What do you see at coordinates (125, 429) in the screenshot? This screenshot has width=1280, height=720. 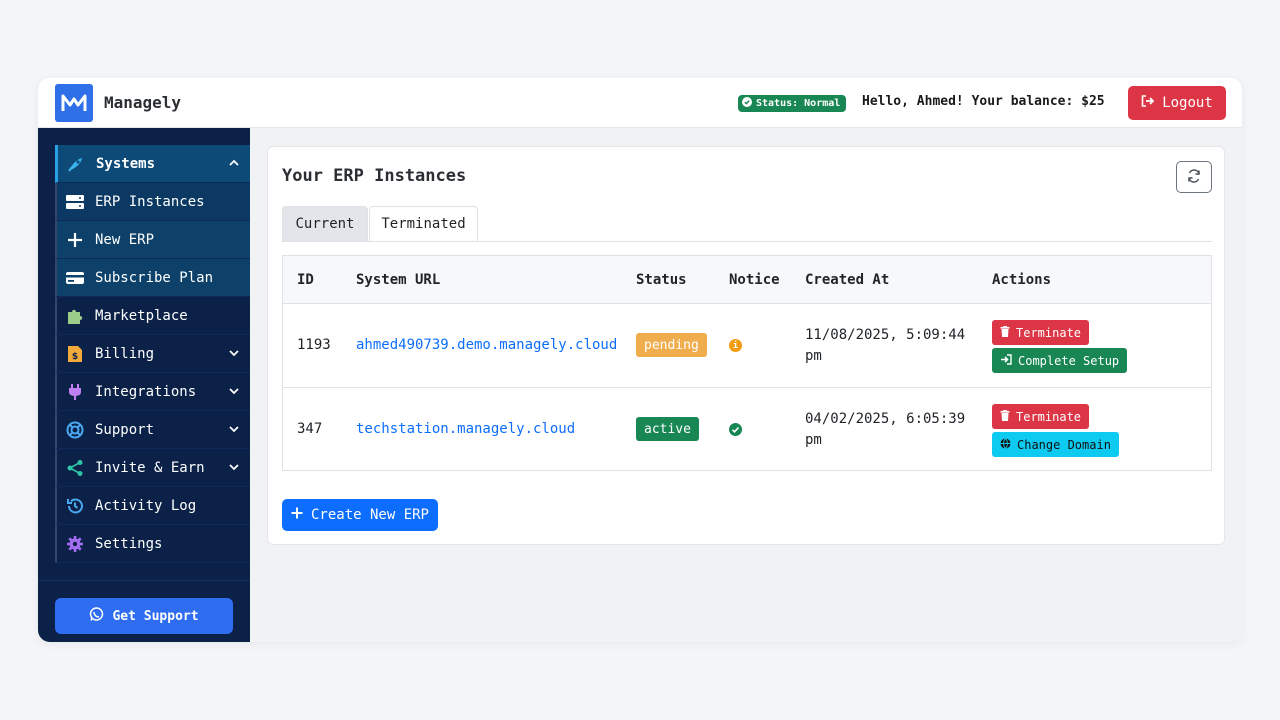 I see `sidebar-item-label: Support` at bounding box center [125, 429].